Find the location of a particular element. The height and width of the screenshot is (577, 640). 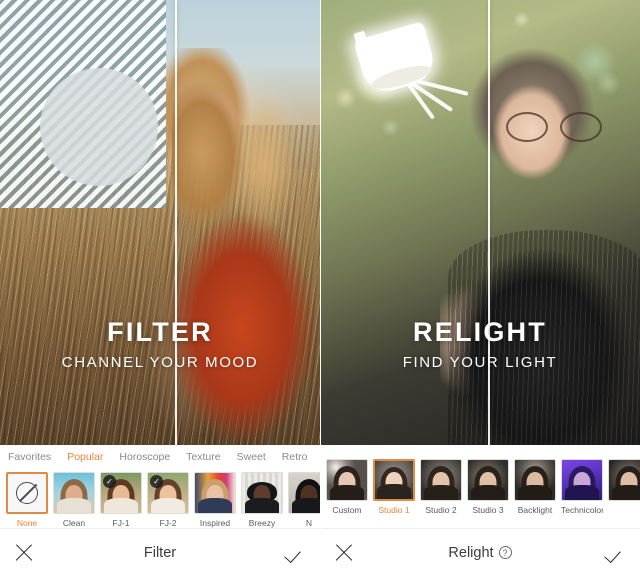

no-filter-icon is located at coordinates (27, 493).